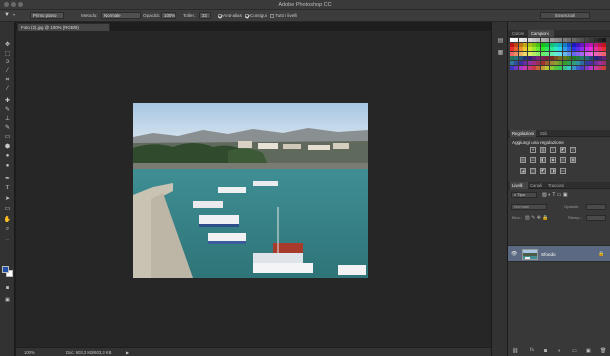 This screenshot has height=356, width=610. What do you see at coordinates (514, 254) in the screenshot?
I see `visibility-eye-icon: 👁` at bounding box center [514, 254].